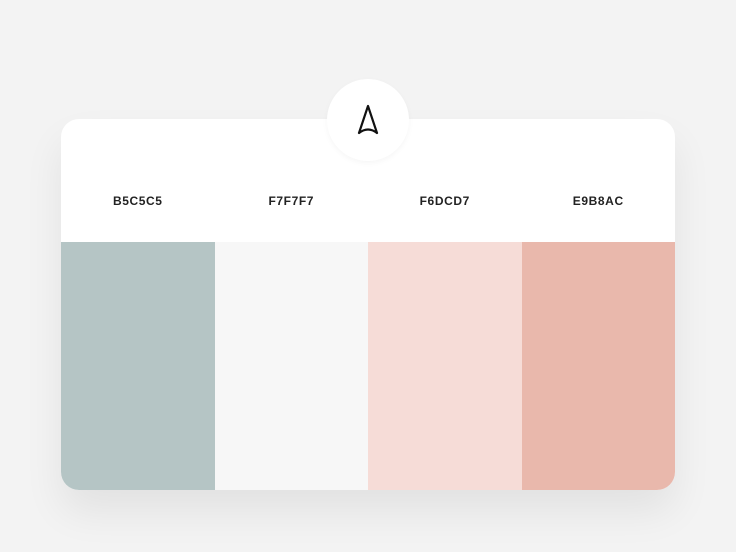 Image resolution: width=736 pixels, height=552 pixels. What do you see at coordinates (137, 201) in the screenshot?
I see `color-label: B5C5C5` at bounding box center [137, 201].